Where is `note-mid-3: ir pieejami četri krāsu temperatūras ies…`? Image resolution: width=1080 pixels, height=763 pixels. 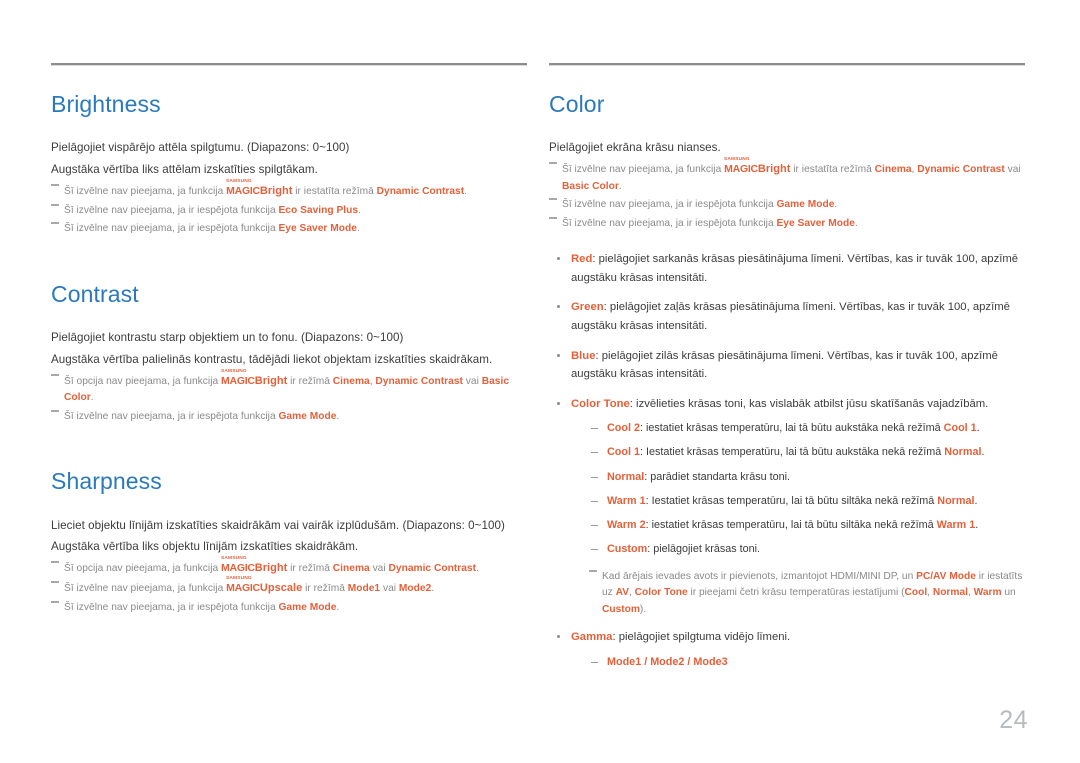
note-mid-3: ir pieejami četri krāsu temperatūras ies… is located at coordinates (796, 593).